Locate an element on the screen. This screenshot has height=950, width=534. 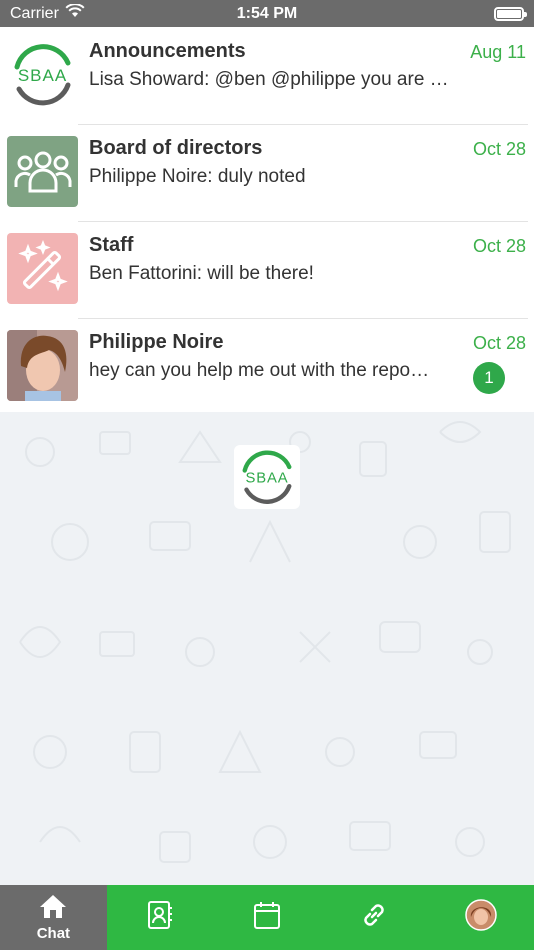
tab-bar: Chat is located at coordinates (267, 917).